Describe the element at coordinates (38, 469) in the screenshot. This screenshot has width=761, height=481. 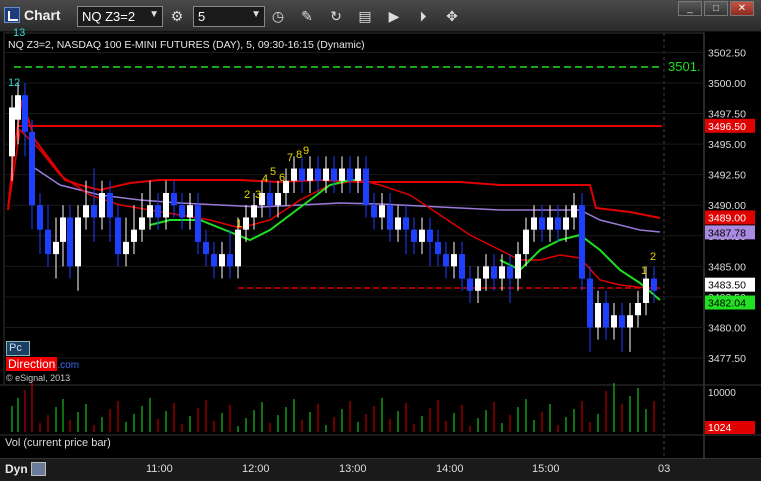
I see `scroll-button` at that location.